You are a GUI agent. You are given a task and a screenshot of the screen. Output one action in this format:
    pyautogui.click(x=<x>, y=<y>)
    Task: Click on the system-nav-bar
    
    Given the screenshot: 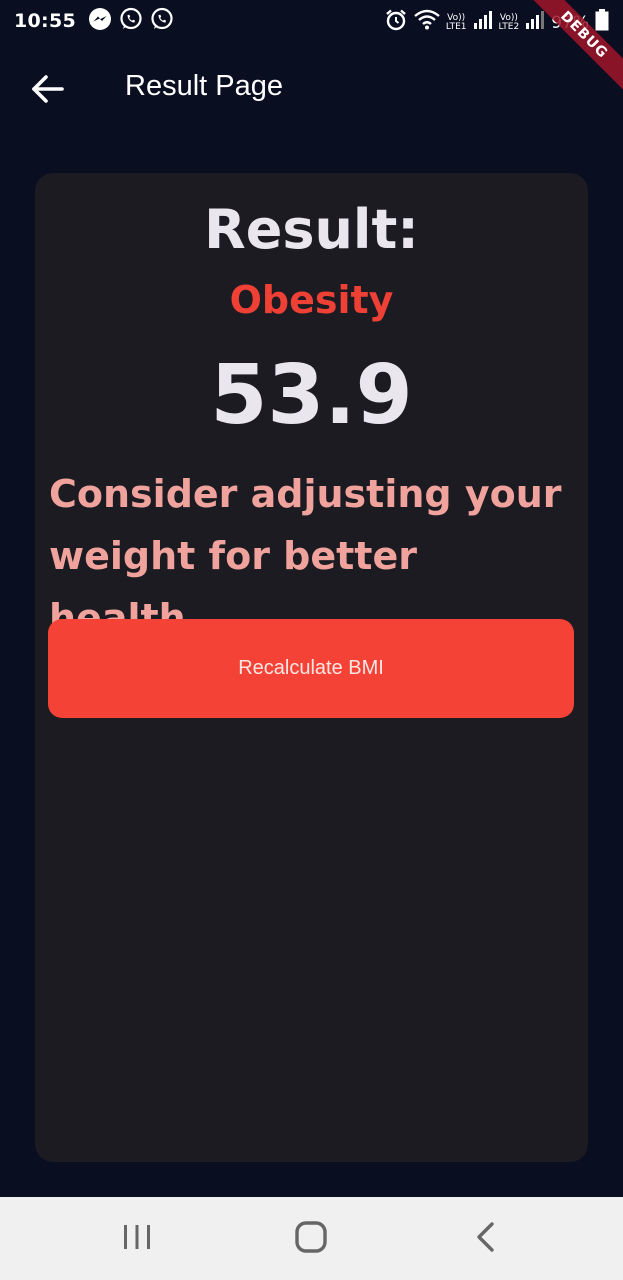 What is the action you would take?
    pyautogui.click(x=311, y=1238)
    